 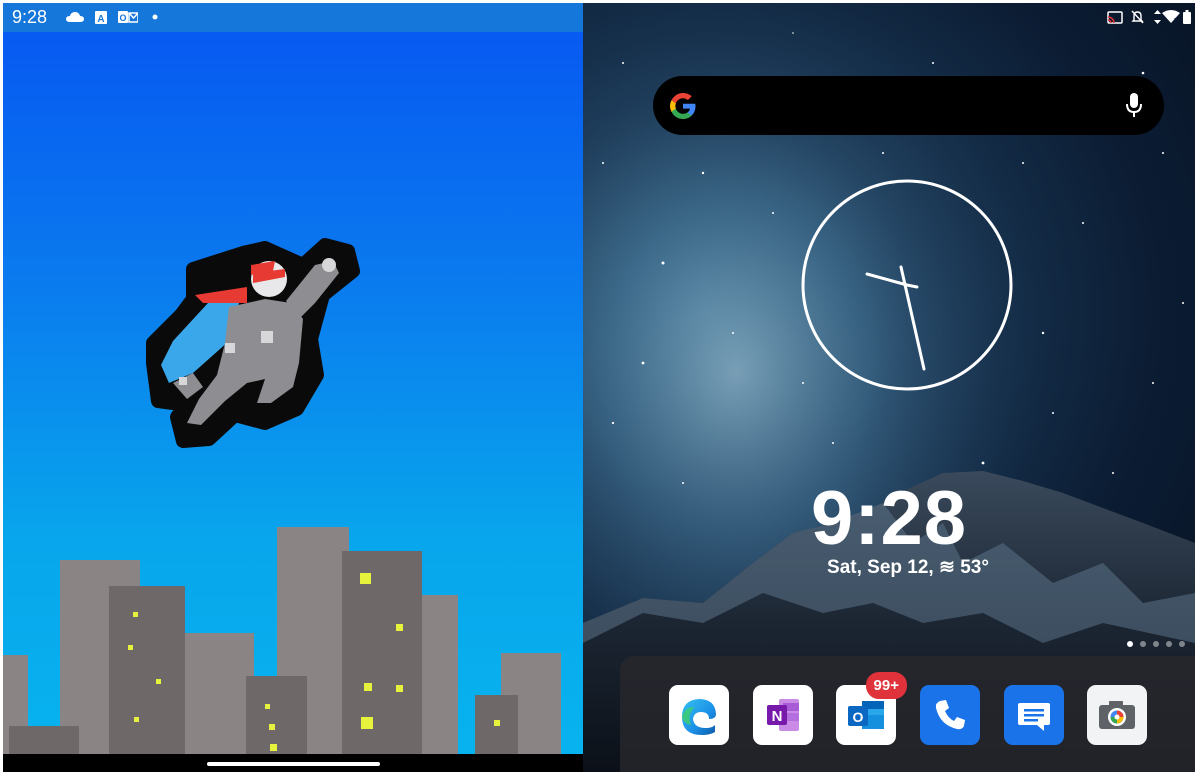 I want to click on svg-text: A, so click(x=100, y=19).